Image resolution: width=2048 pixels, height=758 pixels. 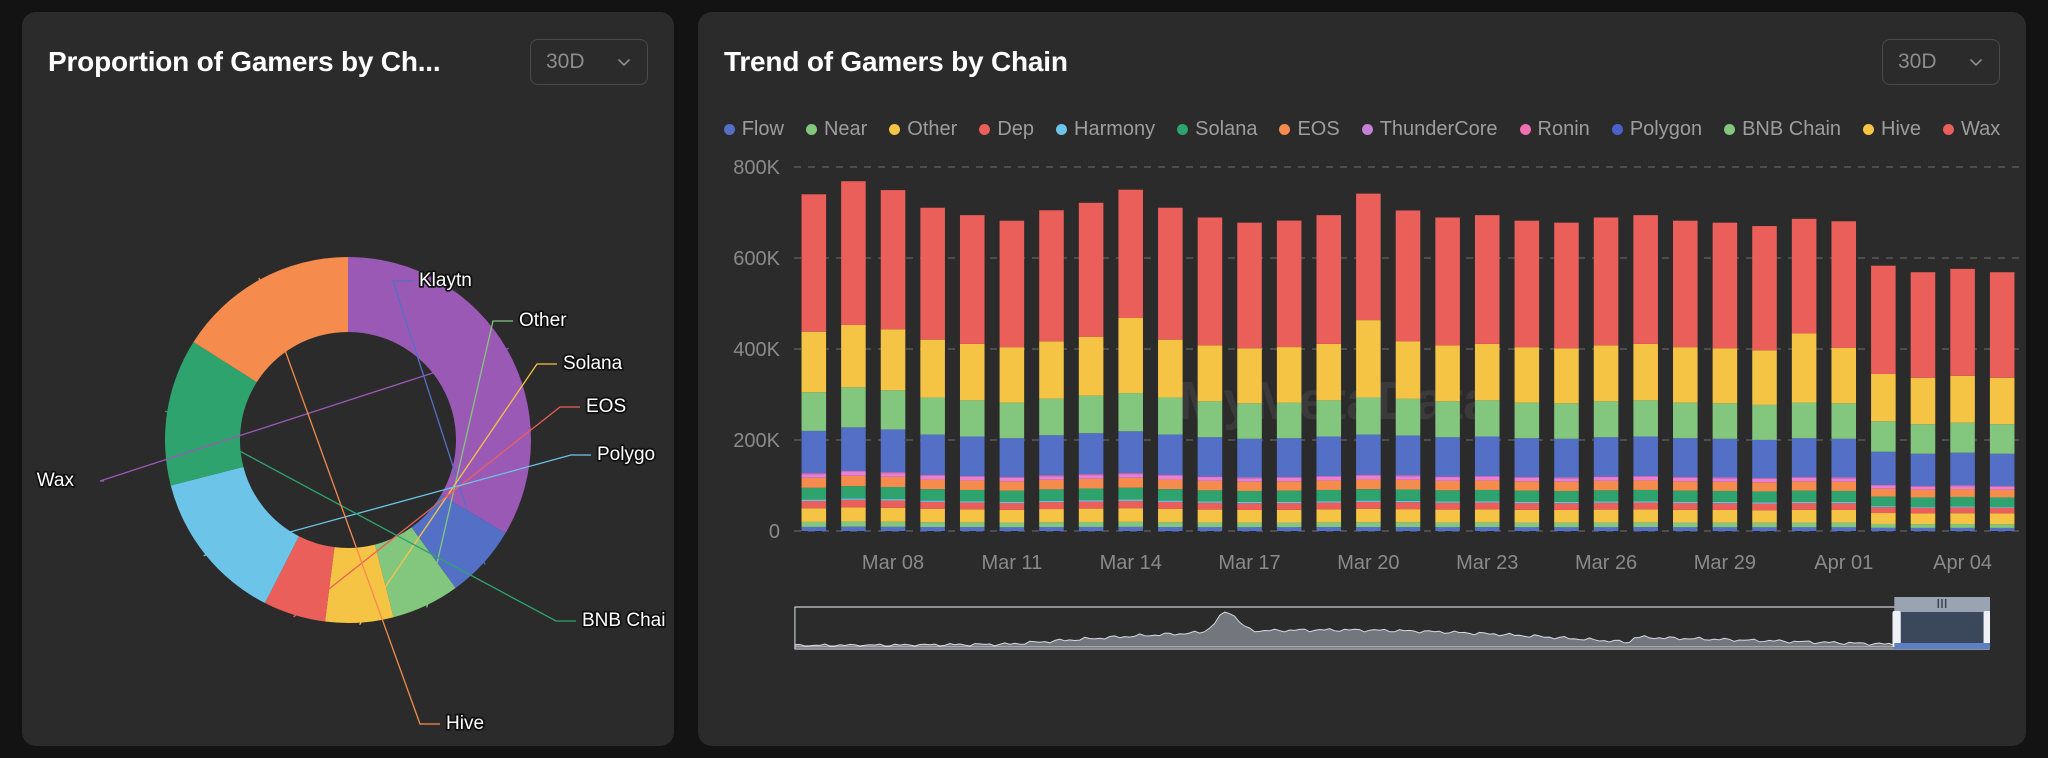 I want to click on brush-selection, so click(x=1942, y=622).